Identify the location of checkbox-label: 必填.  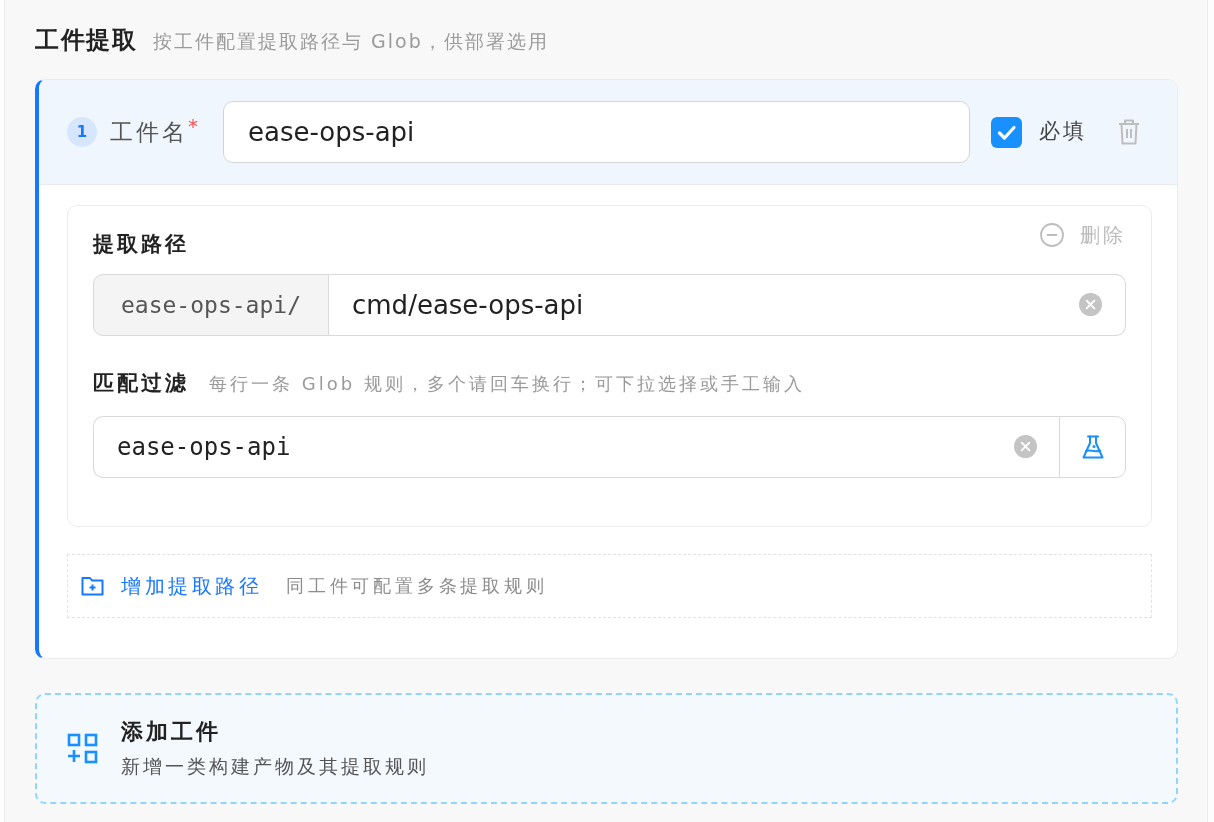
(1062, 132).